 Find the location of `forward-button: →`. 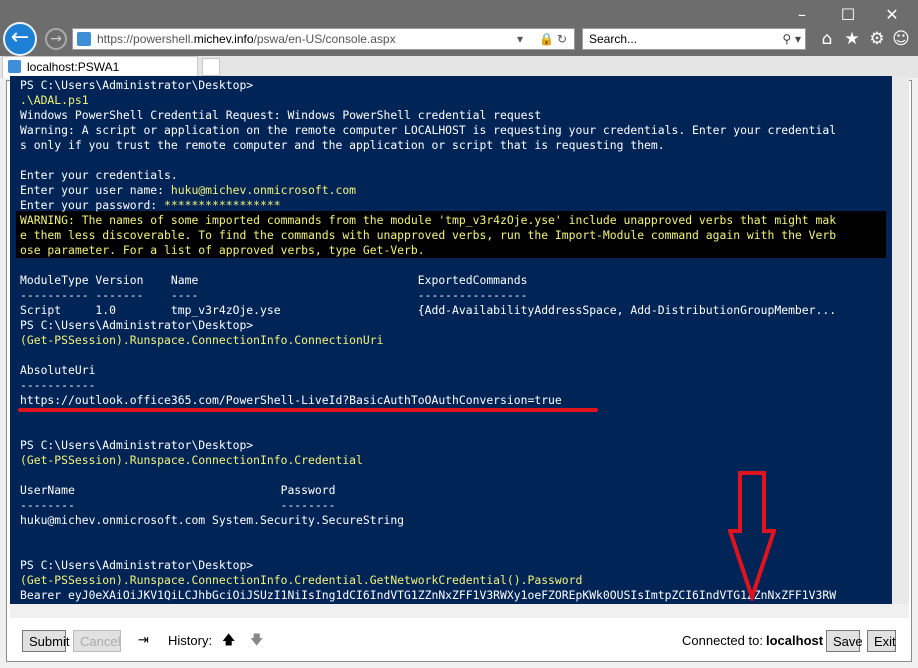

forward-button: → is located at coordinates (56, 39).